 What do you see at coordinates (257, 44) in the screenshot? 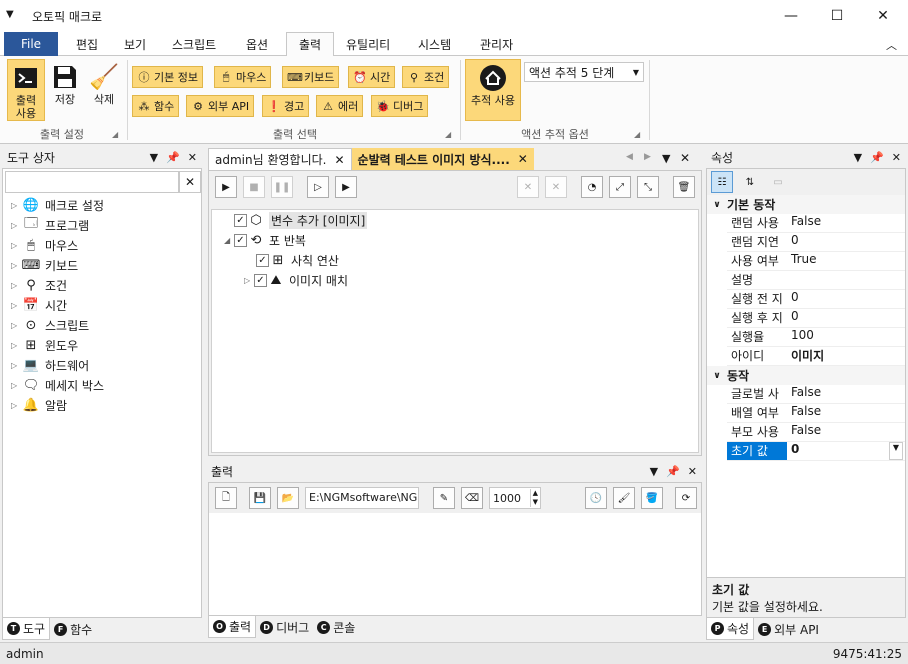
I see `tab-options: 옵션` at bounding box center [257, 44].